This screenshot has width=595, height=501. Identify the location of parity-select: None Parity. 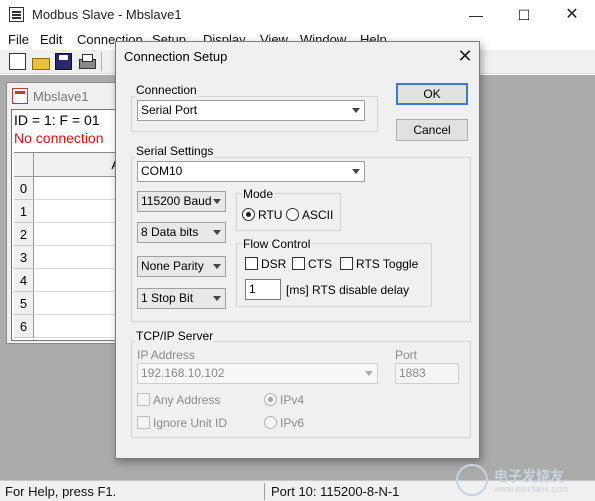
(181, 266).